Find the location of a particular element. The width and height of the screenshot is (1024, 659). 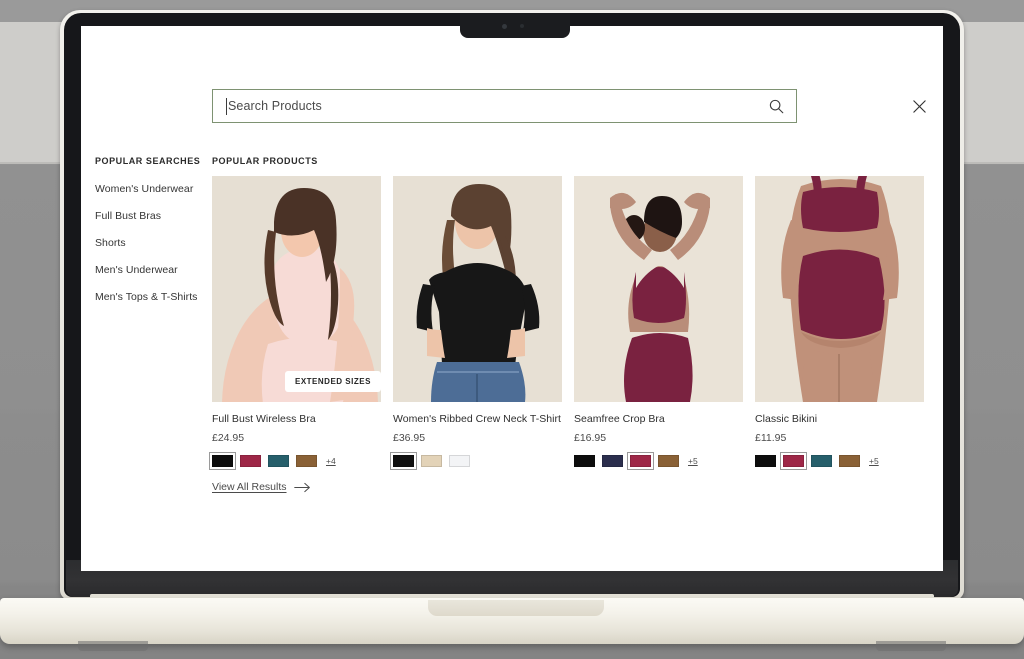

product-image: EXTENDED SIZES is located at coordinates (296, 289).